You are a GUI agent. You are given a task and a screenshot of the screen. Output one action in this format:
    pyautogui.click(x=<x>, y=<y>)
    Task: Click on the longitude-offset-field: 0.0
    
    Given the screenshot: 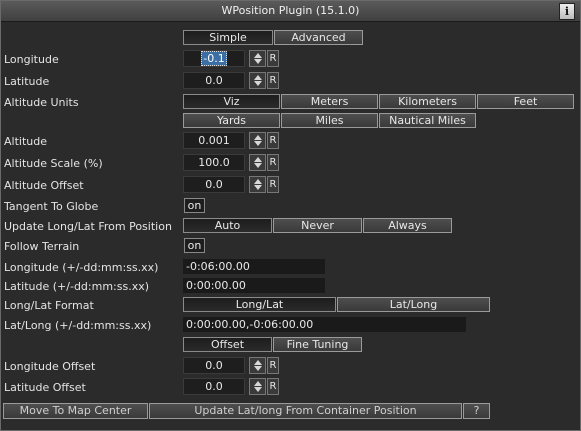 What is the action you would take?
    pyautogui.click(x=214, y=365)
    